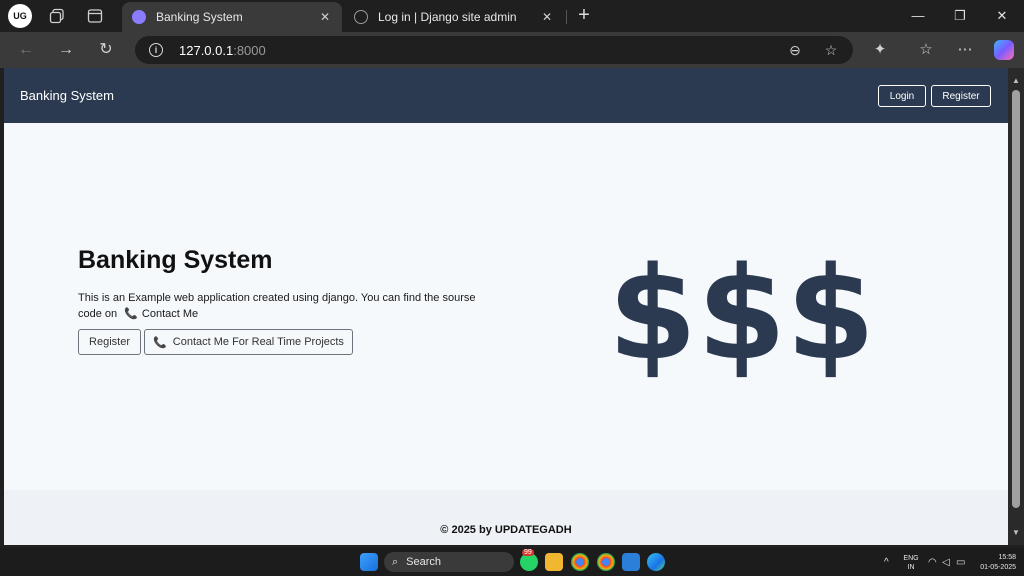 The height and width of the screenshot is (576, 1024). I want to click on browser-toolbar: ← → ↻ i 127.0.0.1:8000 ⊖ ☆ ✦ ☆ ⋯, so click(512, 50).